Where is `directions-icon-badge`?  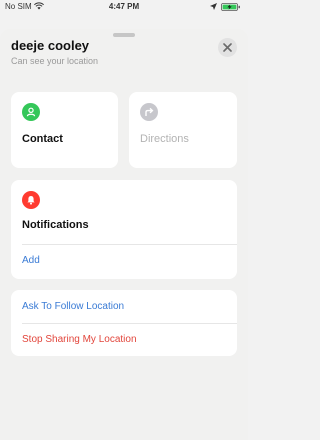 directions-icon-badge is located at coordinates (149, 112).